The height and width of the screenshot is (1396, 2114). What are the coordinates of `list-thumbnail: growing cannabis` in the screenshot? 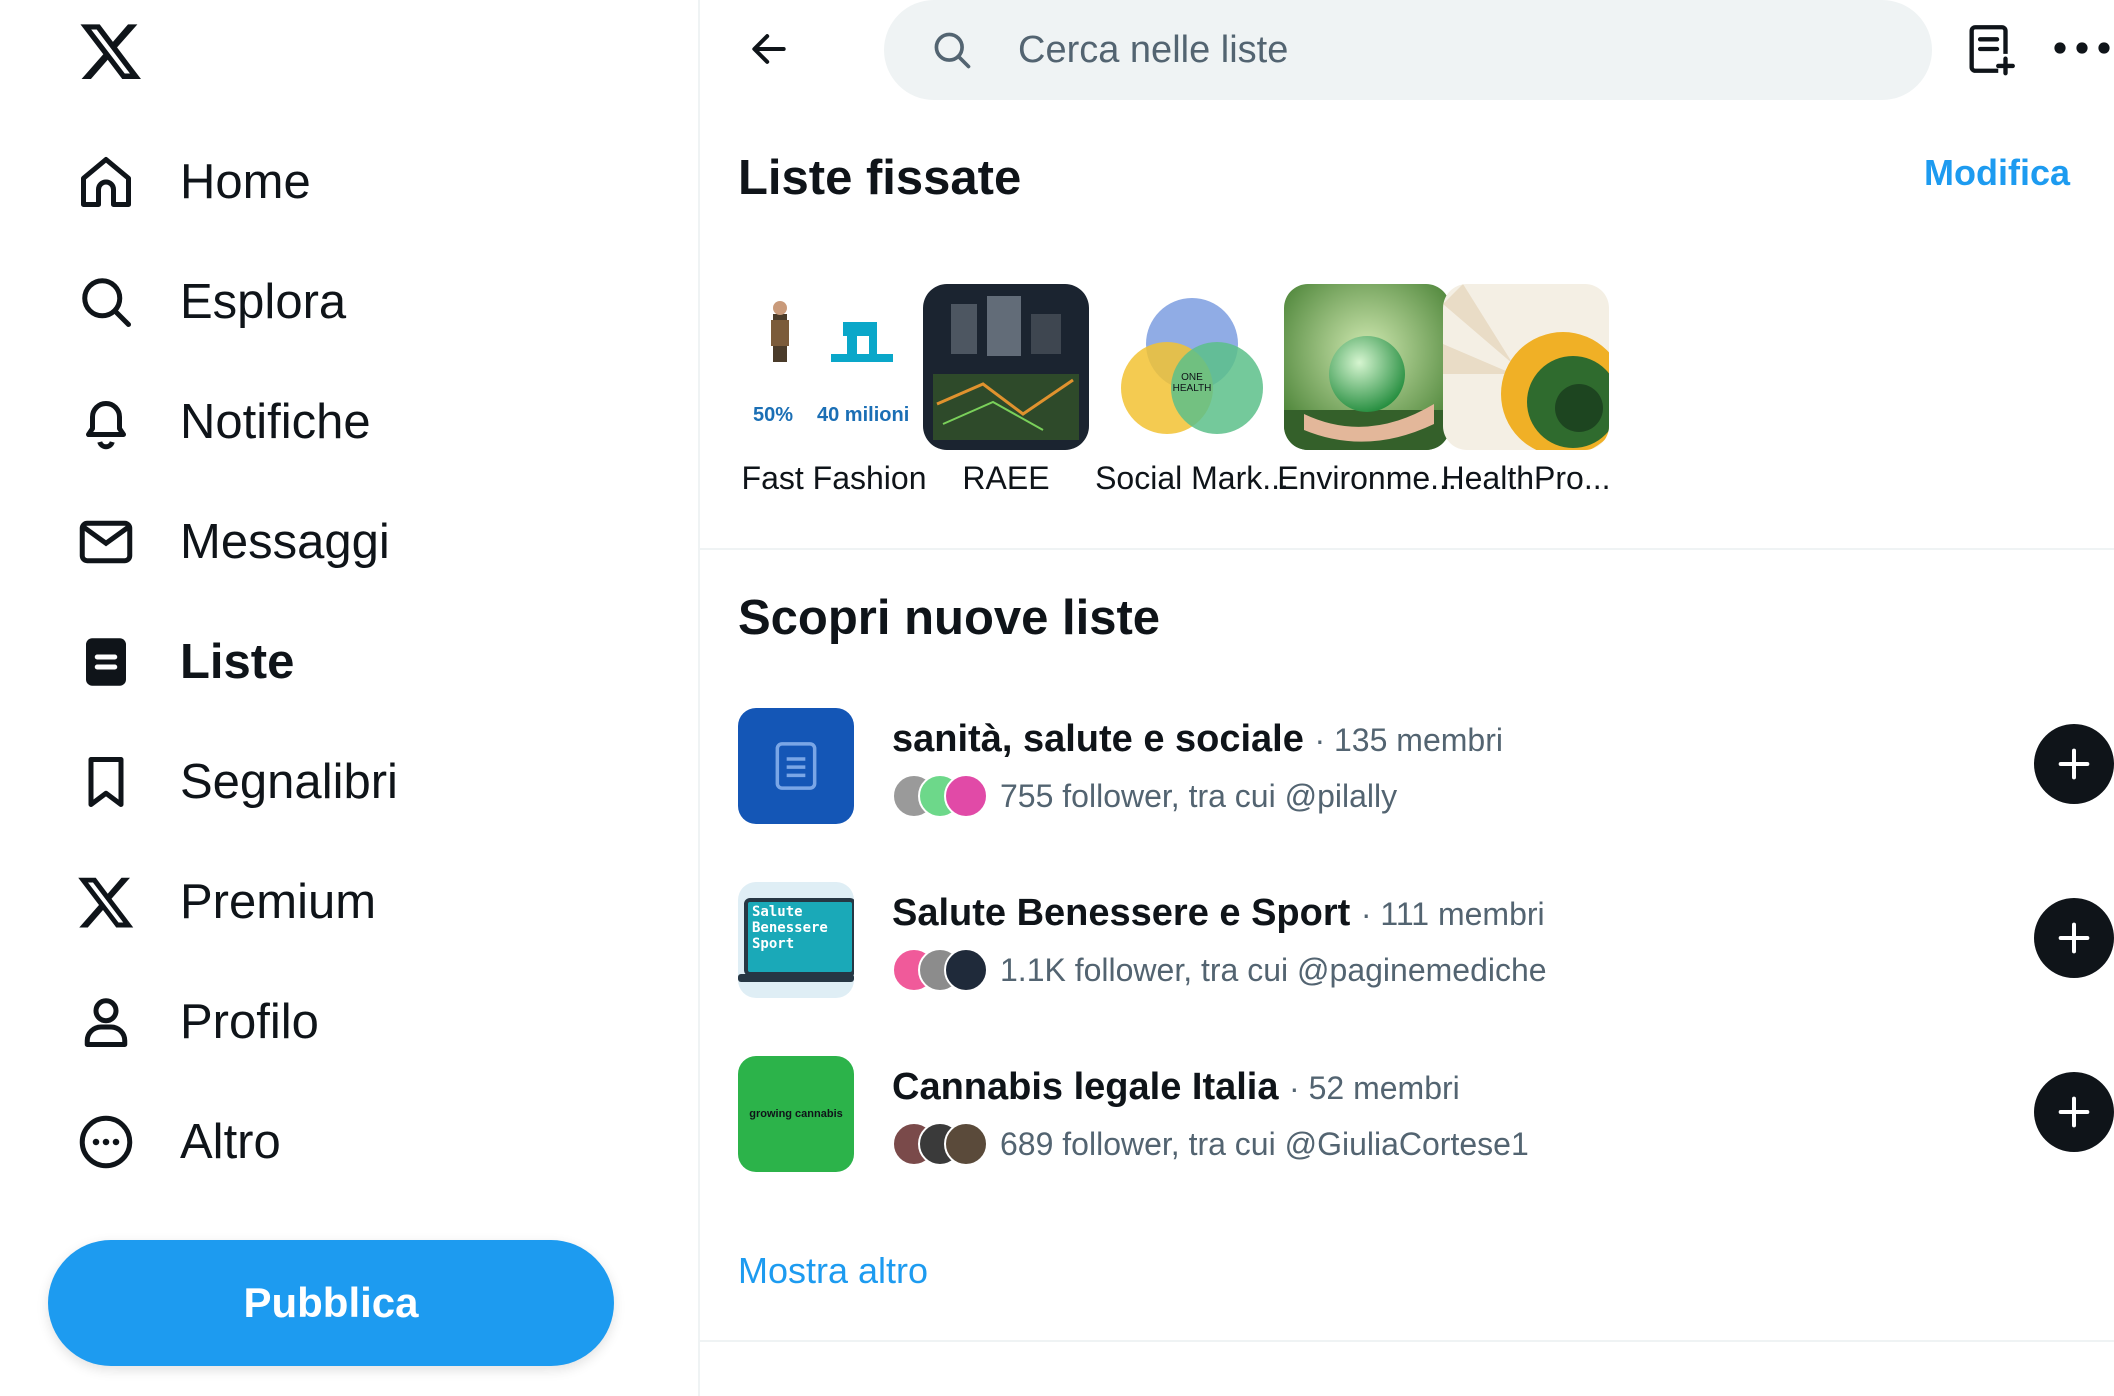 It's located at (796, 1114).